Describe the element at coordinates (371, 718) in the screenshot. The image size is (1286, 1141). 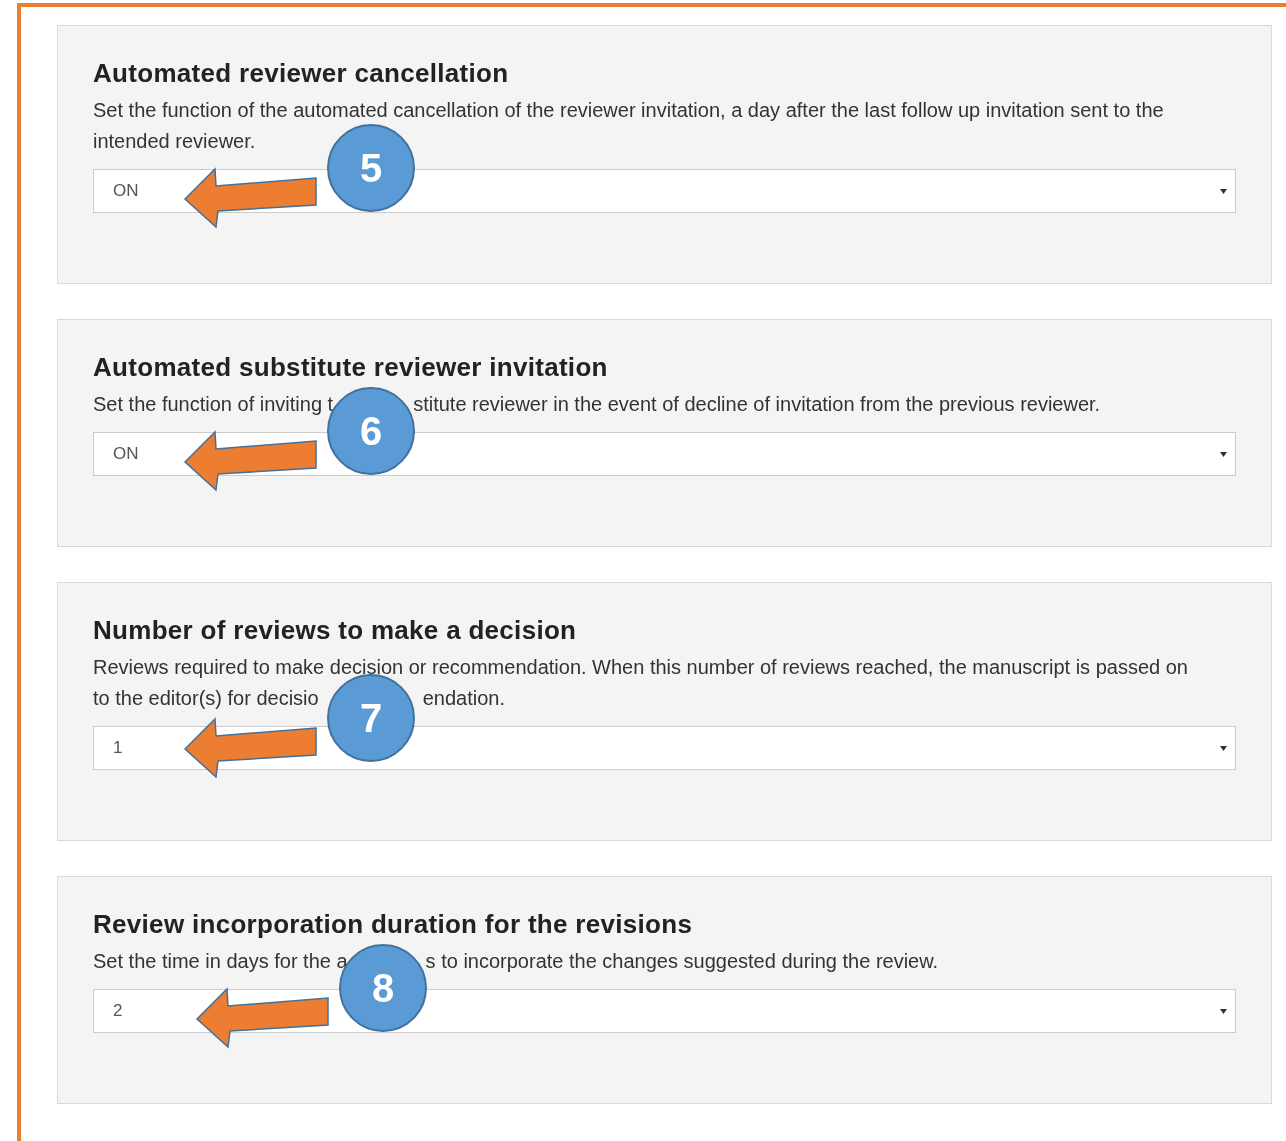
I see `step-number-badge: 7` at that location.